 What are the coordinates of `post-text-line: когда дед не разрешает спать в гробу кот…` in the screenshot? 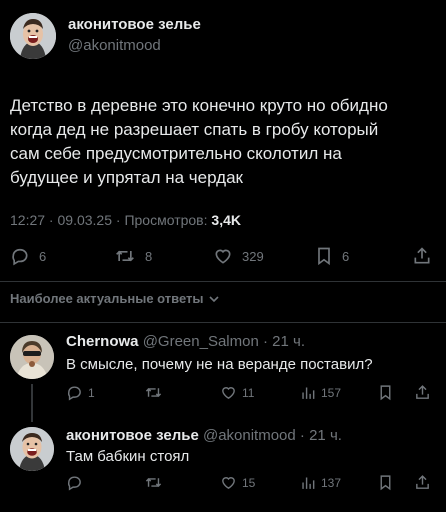 It's located at (194, 129).